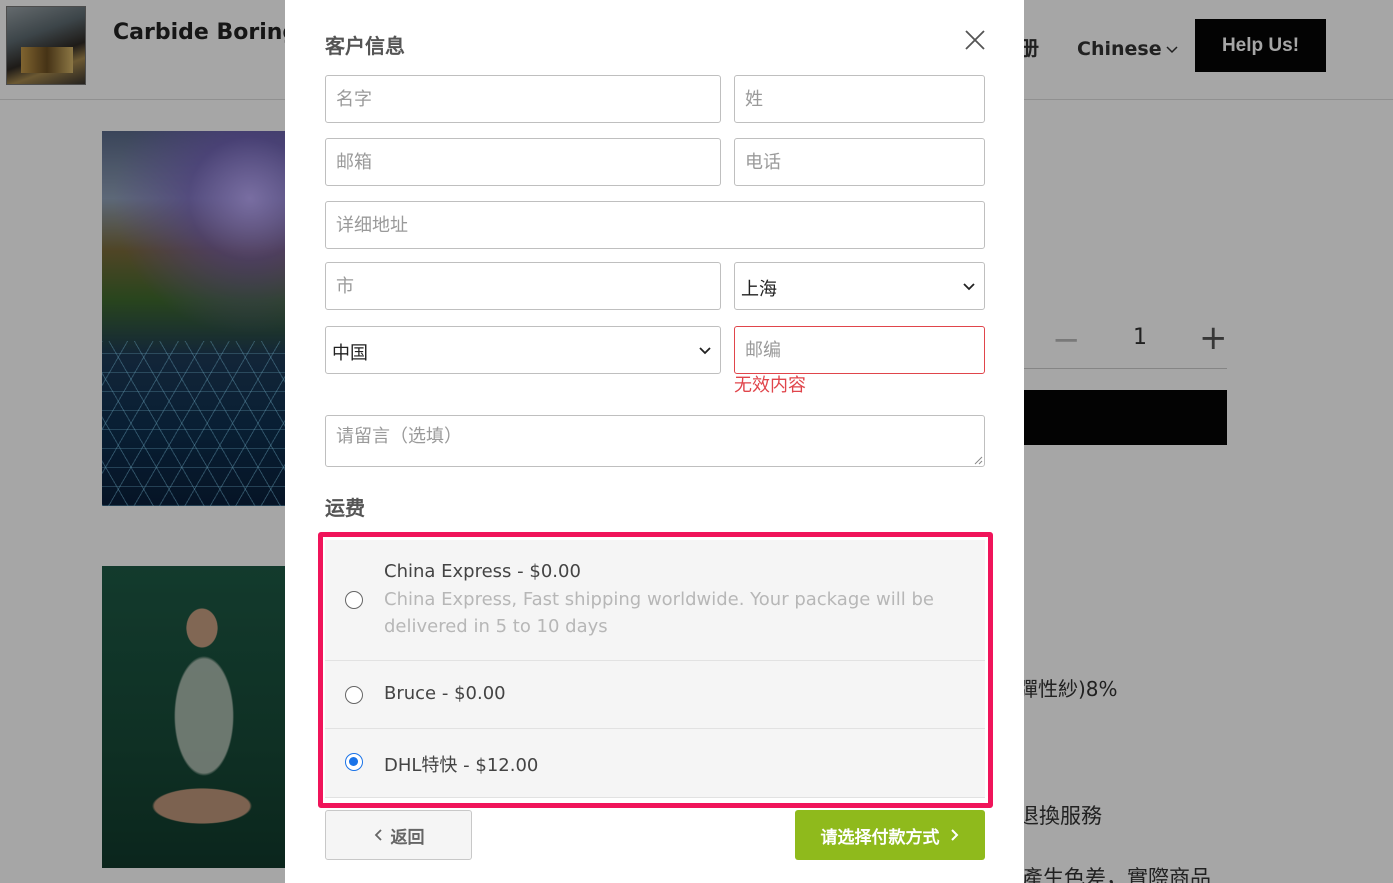 The image size is (1393, 883). I want to click on postcode-input, so click(859, 350).